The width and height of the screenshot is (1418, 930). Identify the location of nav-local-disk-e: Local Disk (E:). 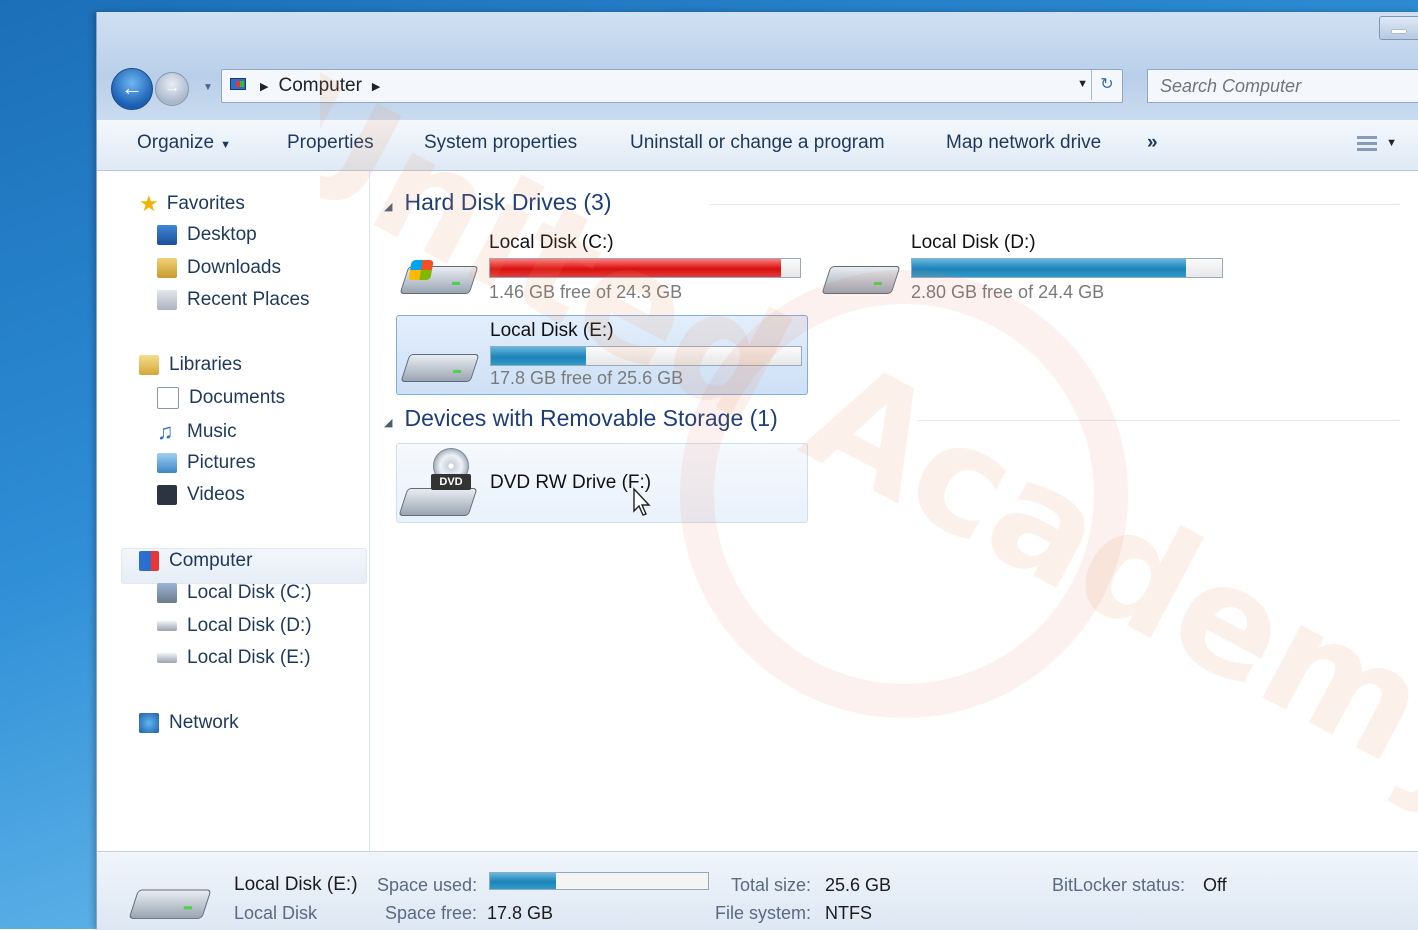
(234, 658).